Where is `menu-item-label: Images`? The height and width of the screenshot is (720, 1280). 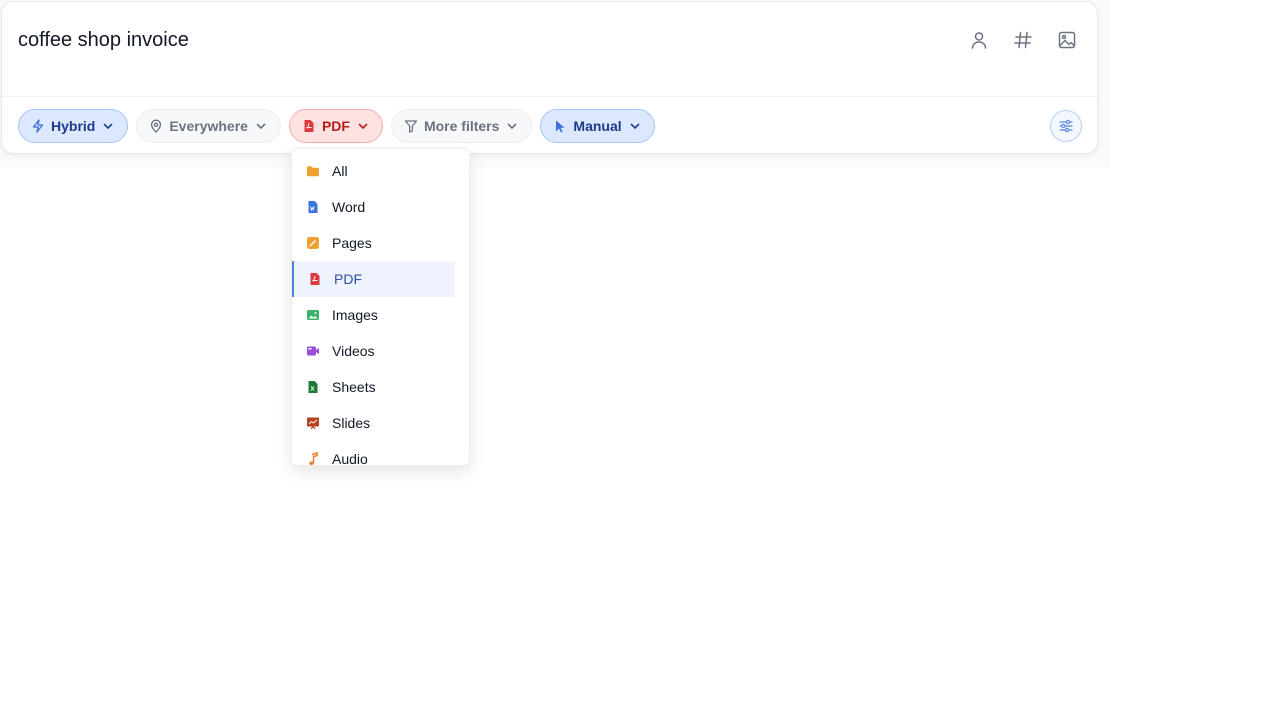 menu-item-label: Images is located at coordinates (355, 315).